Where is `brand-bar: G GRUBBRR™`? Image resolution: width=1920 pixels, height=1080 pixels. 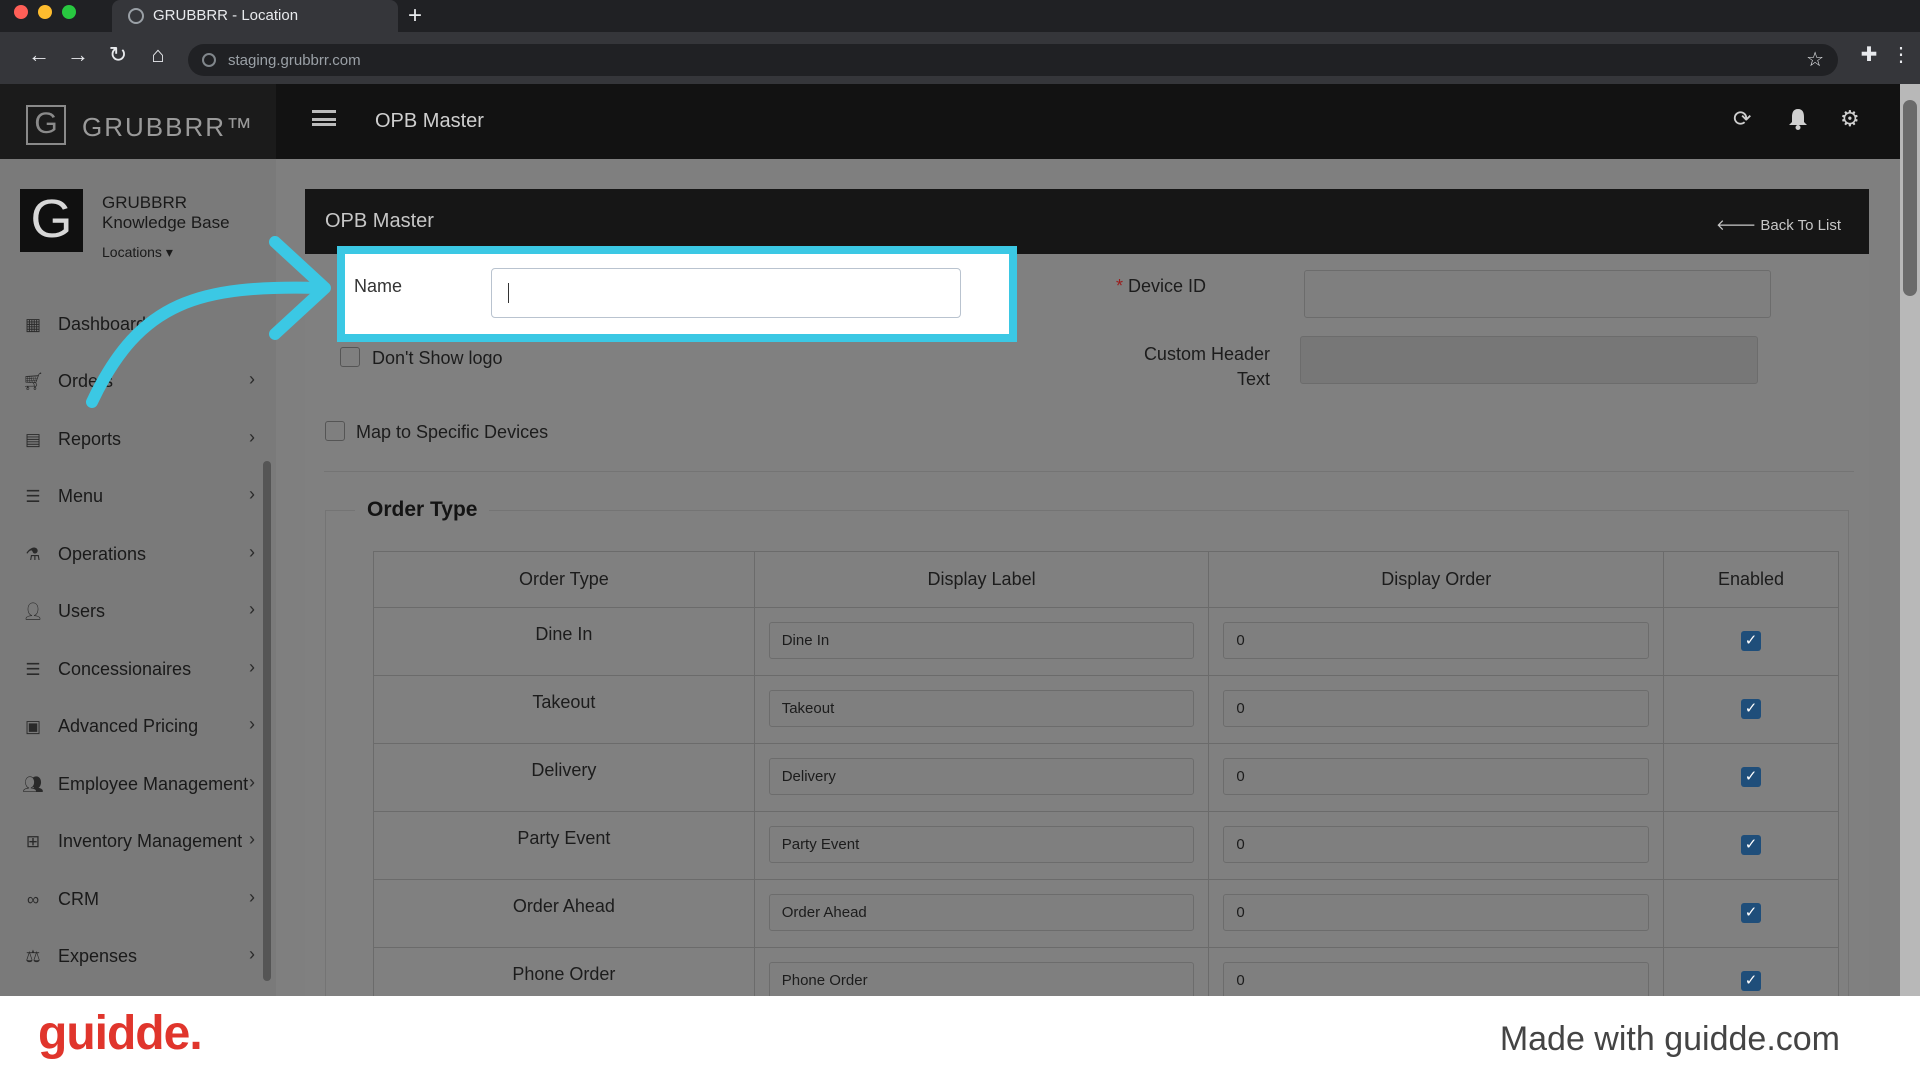 brand-bar: G GRUBBRR™ is located at coordinates (138, 121).